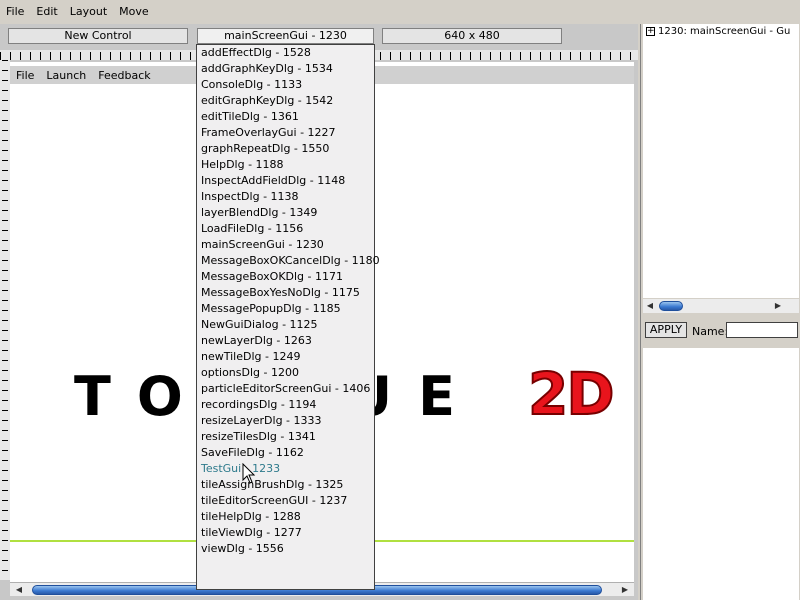 This screenshot has height=600, width=800. Describe the element at coordinates (285, 389) in the screenshot. I see `gui-list-item: particleEditorScreenGui - 1406` at that location.